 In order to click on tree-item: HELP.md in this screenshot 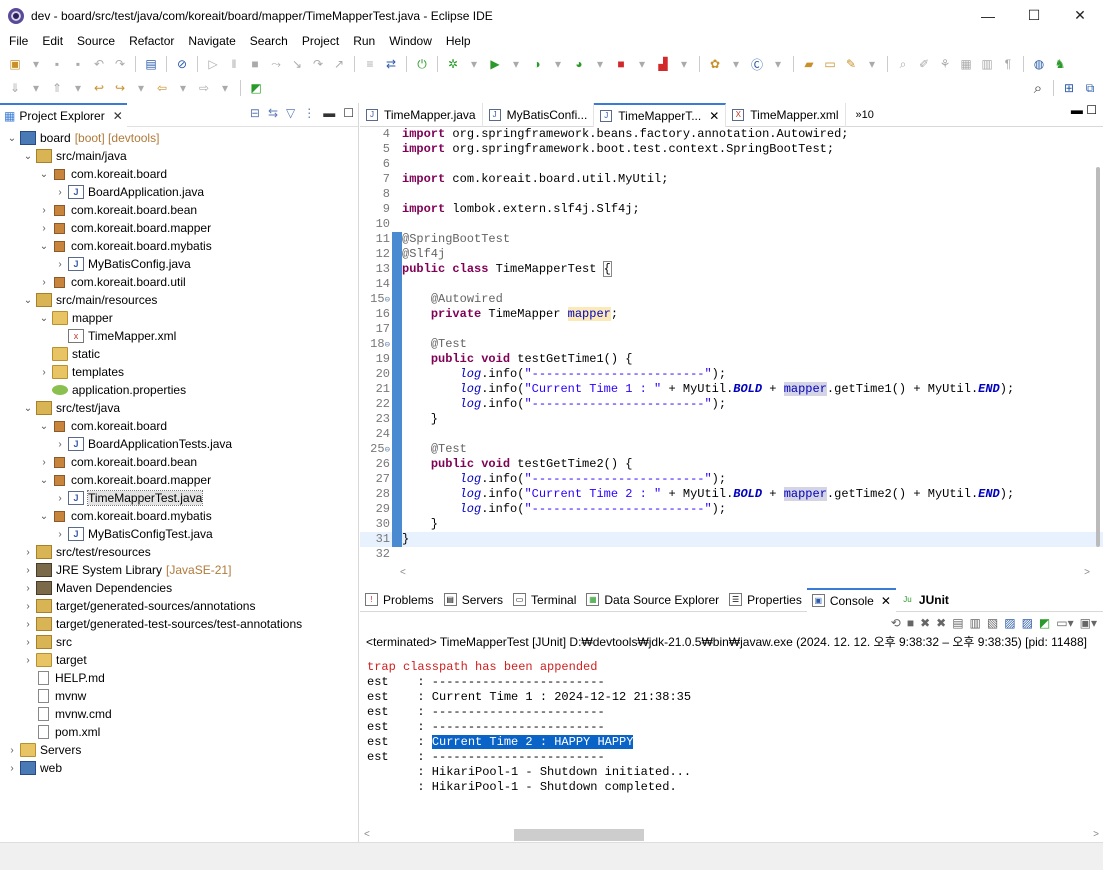, I will do `click(179, 678)`.